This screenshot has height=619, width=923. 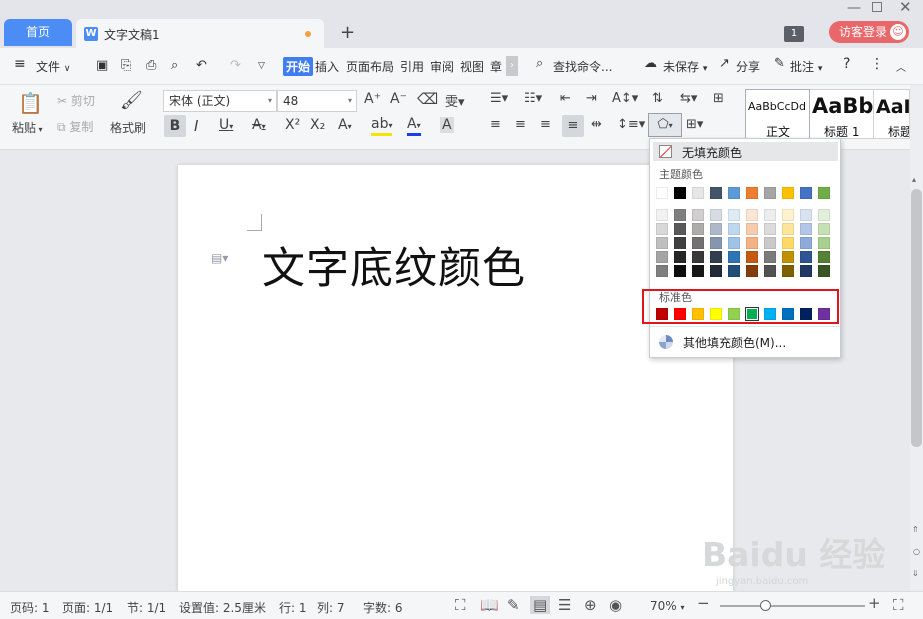 What do you see at coordinates (235, 65) in the screenshot?
I see `redo-icon: ↷` at bounding box center [235, 65].